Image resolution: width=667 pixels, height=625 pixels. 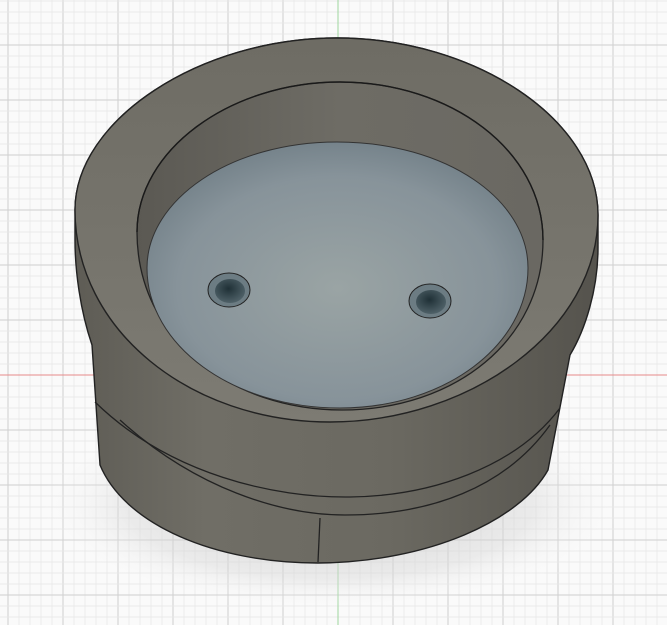 What do you see at coordinates (430, 301) in the screenshot?
I see `mounting-hole-right` at bounding box center [430, 301].